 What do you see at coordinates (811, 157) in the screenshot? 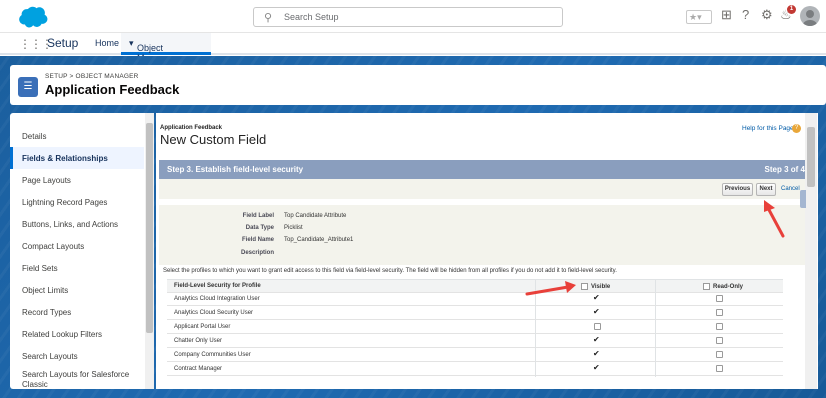
I see `main-scroll-thumb` at bounding box center [811, 157].